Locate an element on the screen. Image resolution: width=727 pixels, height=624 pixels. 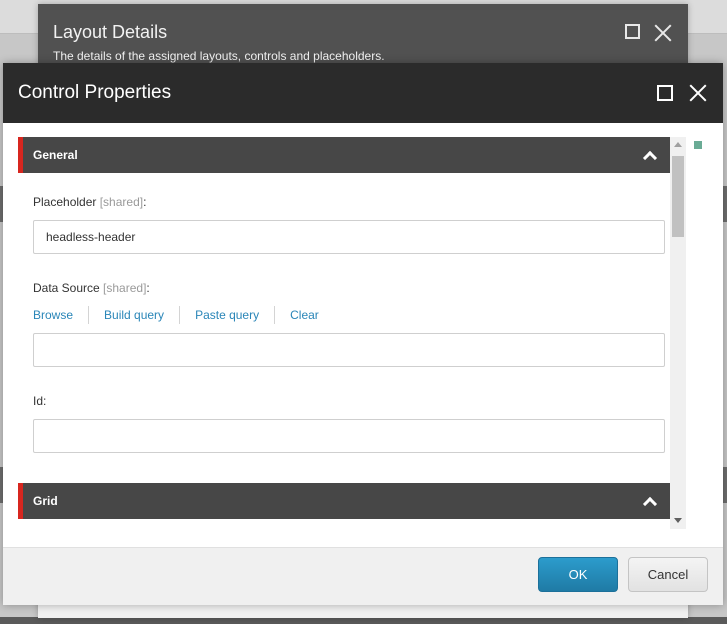
browse-link: Browse is located at coordinates (60, 315).